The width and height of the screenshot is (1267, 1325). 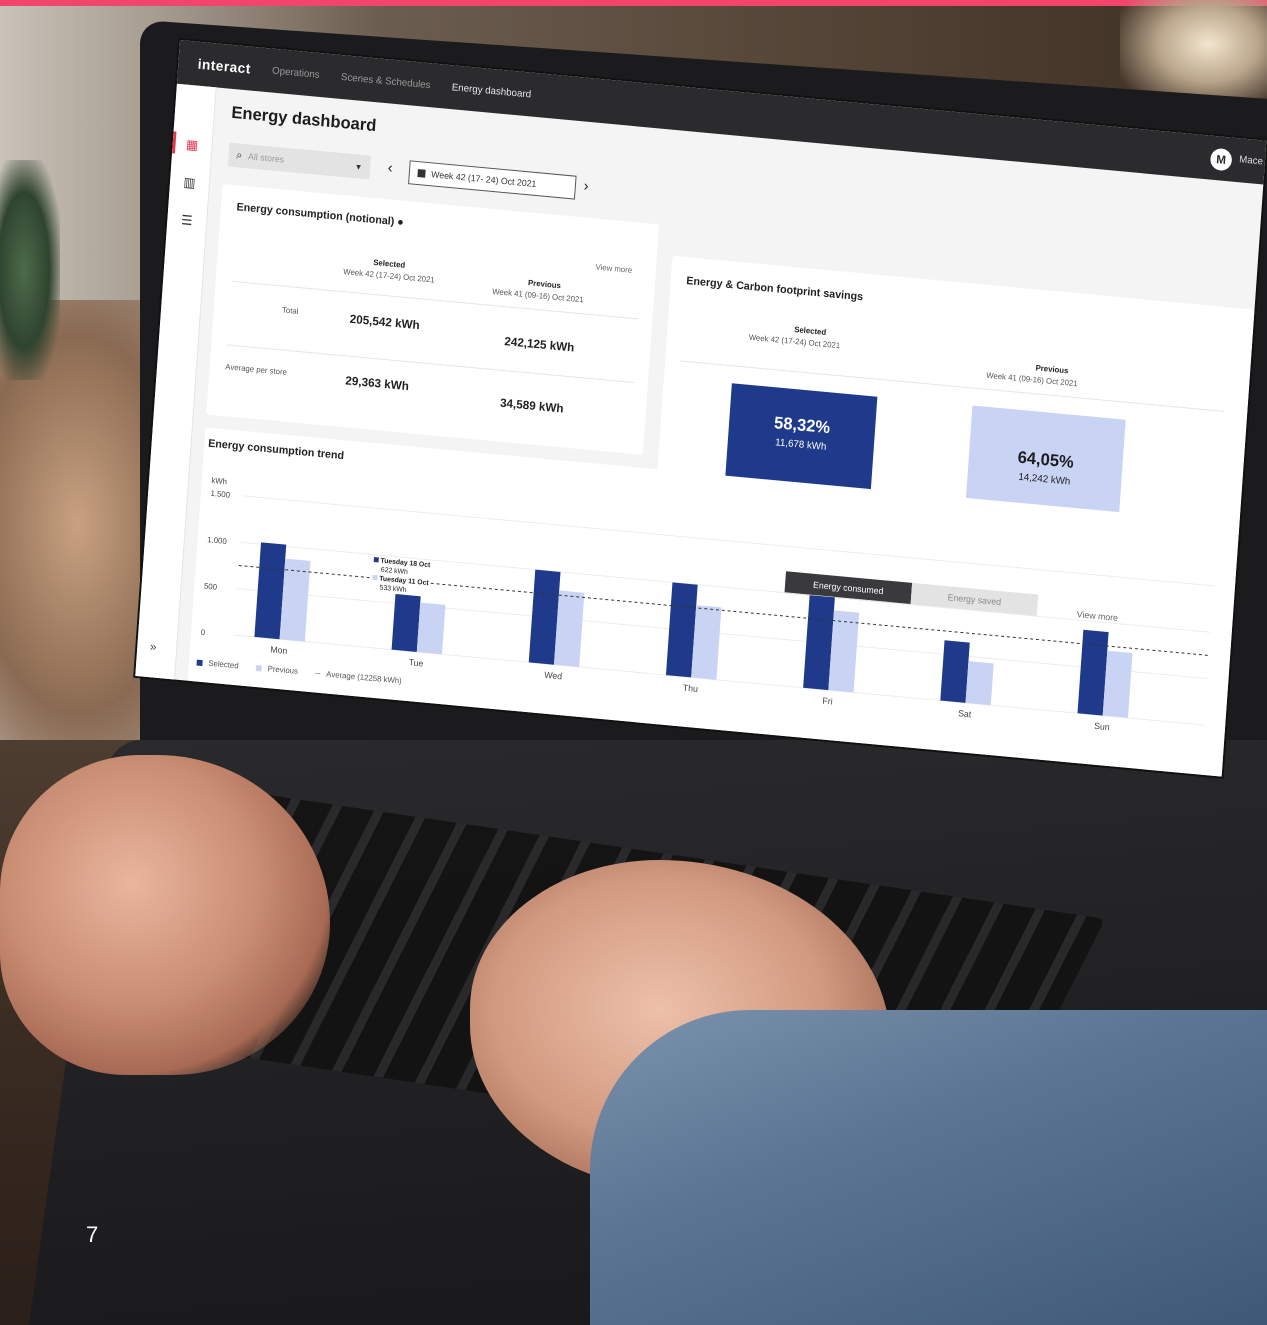 I want to click on bar-previous-tue, so click(x=431, y=628).